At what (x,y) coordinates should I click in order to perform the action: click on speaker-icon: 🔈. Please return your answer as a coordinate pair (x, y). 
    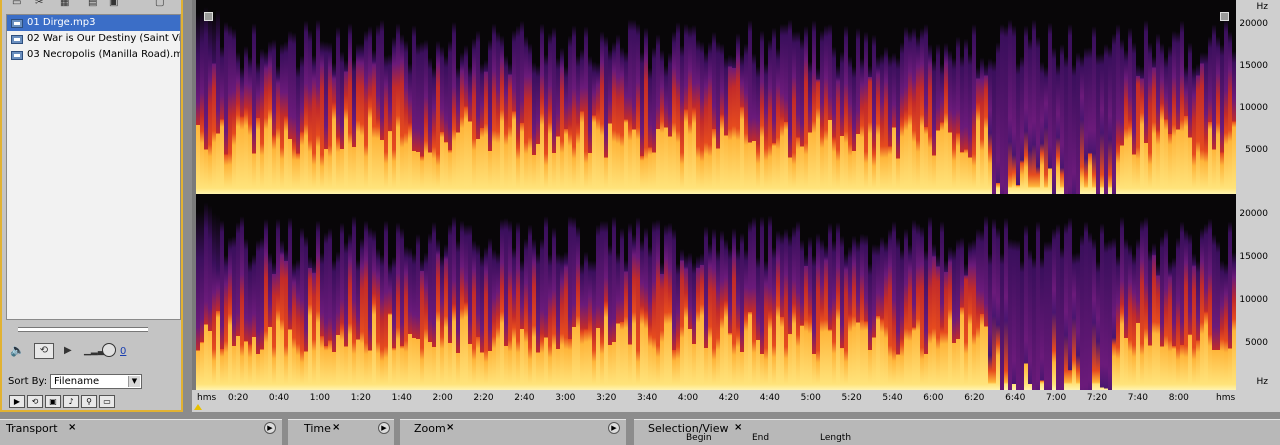
    Looking at the image, I should click on (17, 350).